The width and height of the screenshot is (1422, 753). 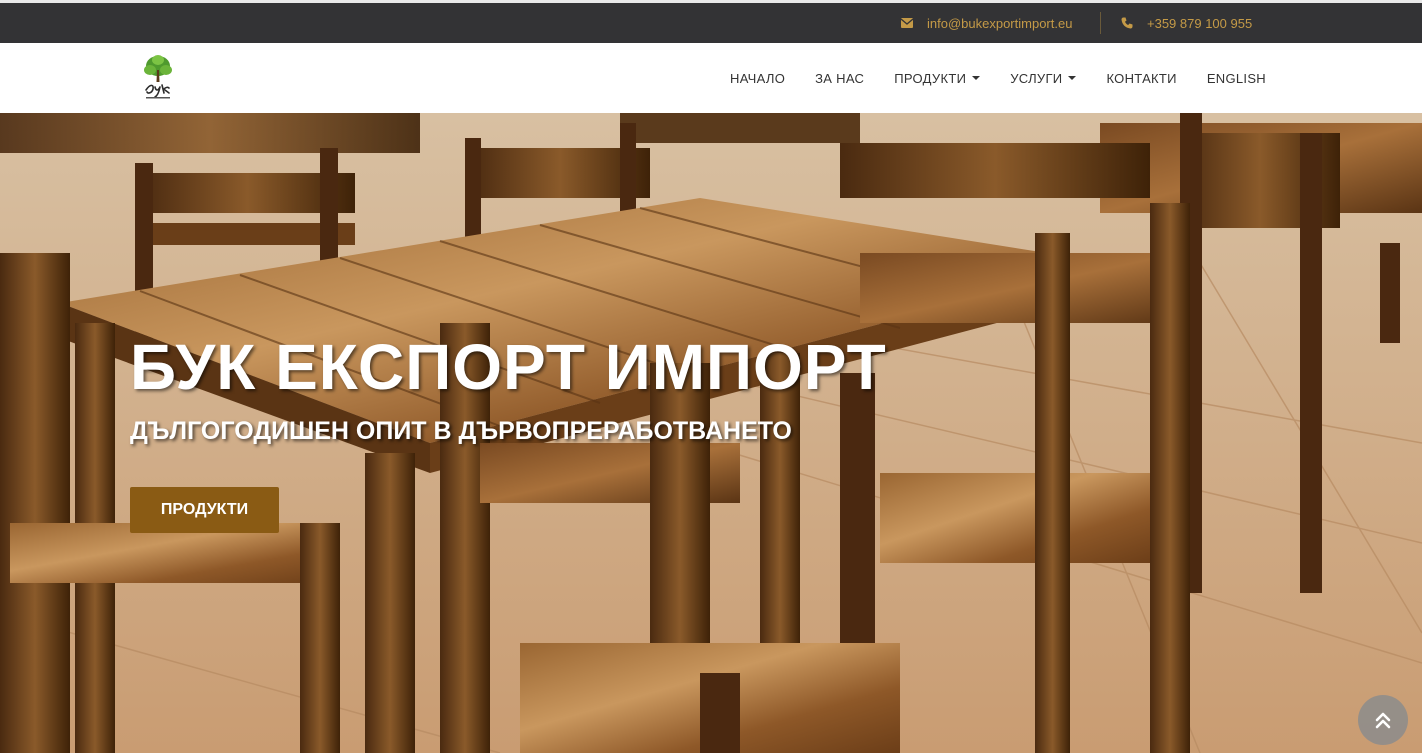 I want to click on nav-item-products: ПРОДУКТИ, so click(x=937, y=78).